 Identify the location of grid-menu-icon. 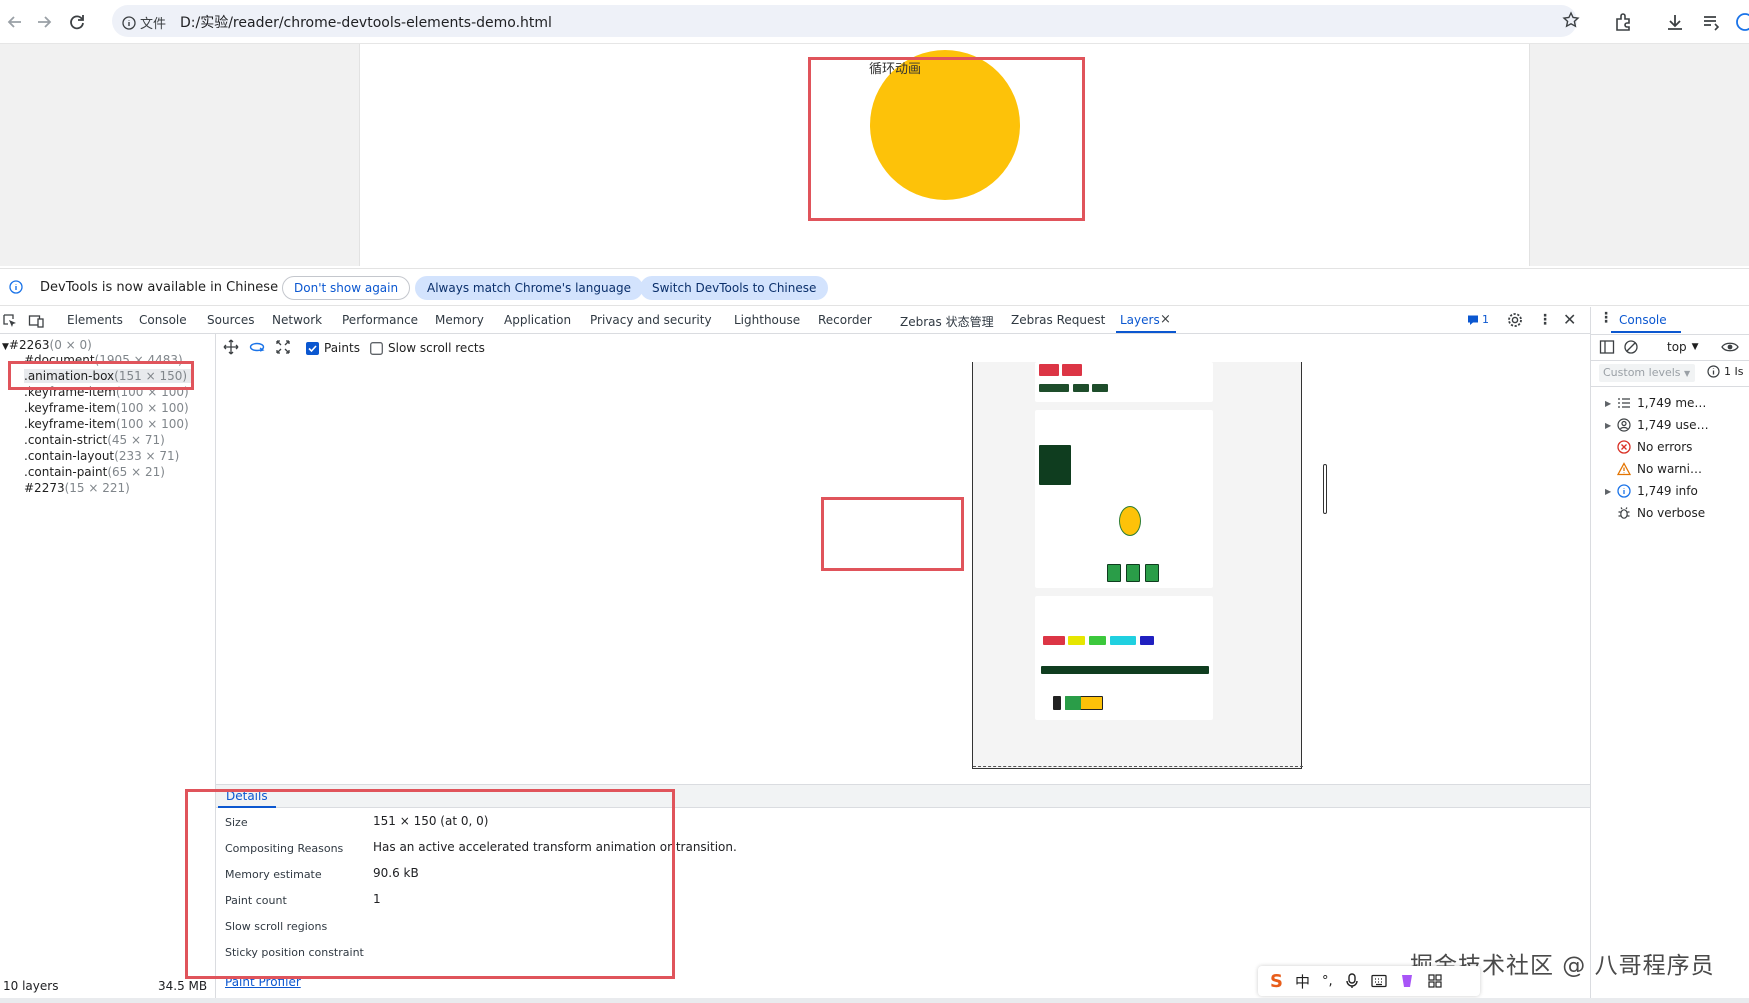
(1435, 981).